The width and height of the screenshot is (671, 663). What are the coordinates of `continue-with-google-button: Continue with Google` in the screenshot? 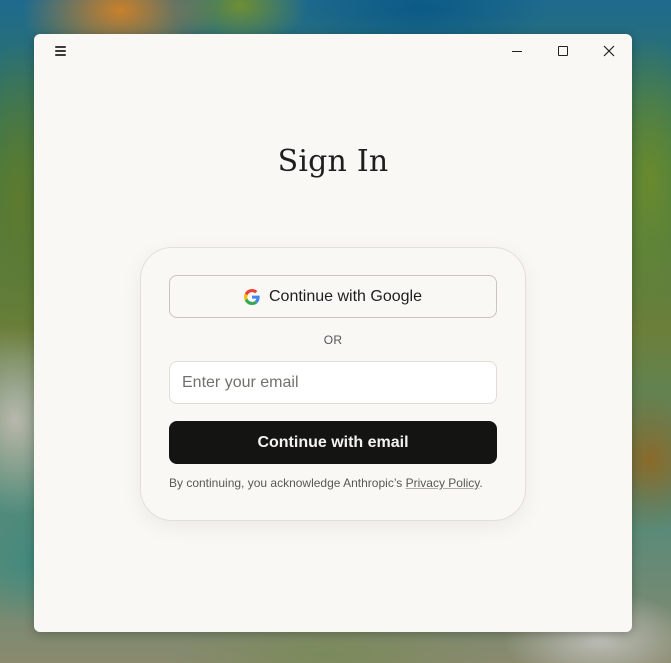 It's located at (333, 296).